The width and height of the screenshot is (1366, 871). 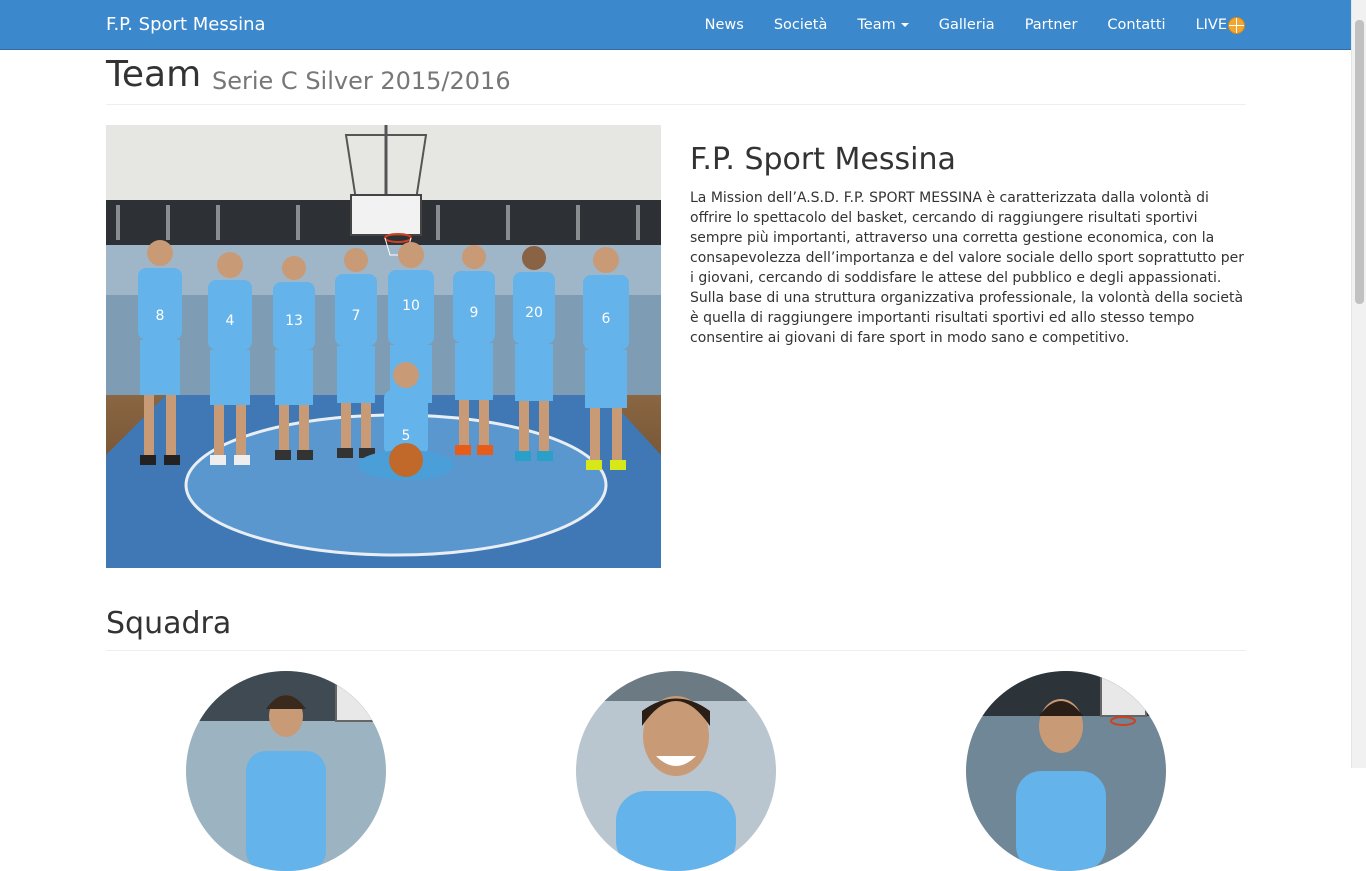 What do you see at coordinates (361, 81) in the screenshot?
I see `page-subtitle: Serie C Silver 2015/2016` at bounding box center [361, 81].